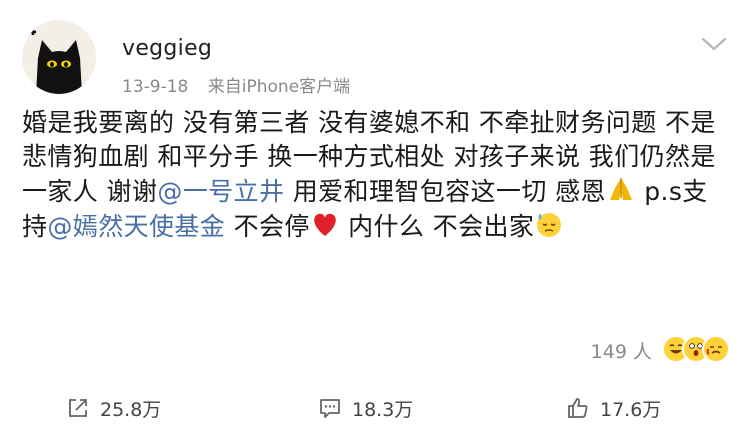 The height and width of the screenshot is (424, 750). I want to click on share-icon, so click(78, 408).